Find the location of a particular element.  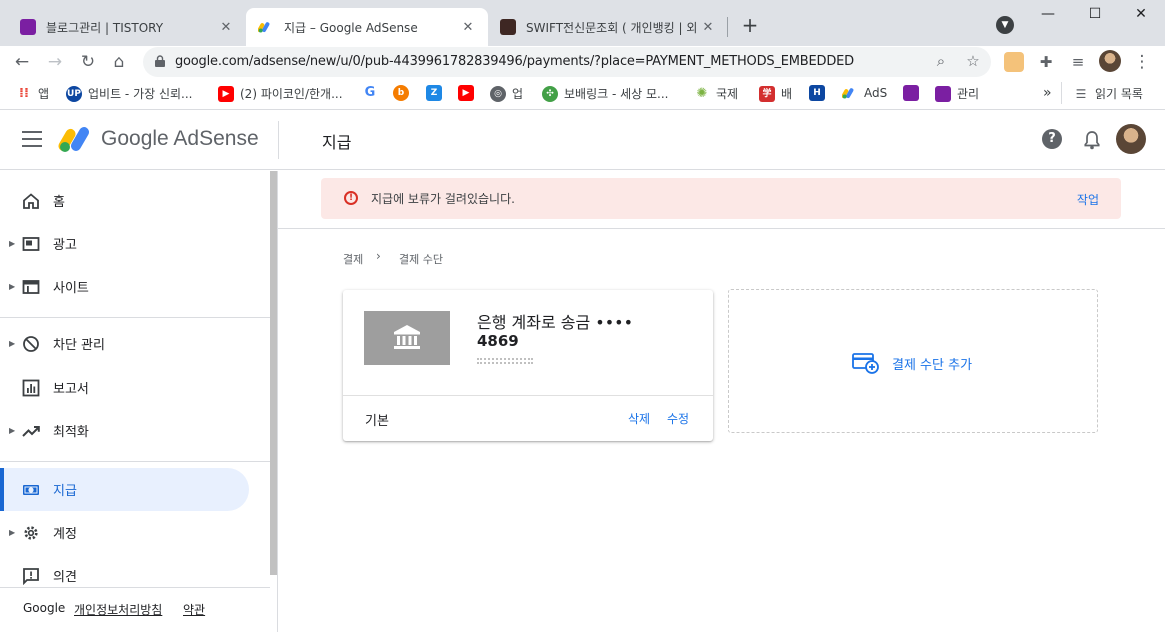

sidebar-item-account: ▶ 계정 is located at coordinates (124, 532).